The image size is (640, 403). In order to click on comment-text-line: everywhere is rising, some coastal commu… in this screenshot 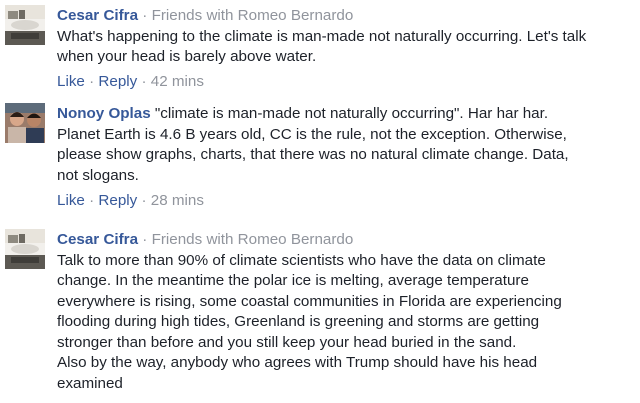, I will do `click(309, 301)`.